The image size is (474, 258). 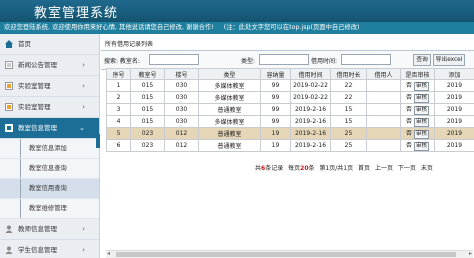 What do you see at coordinates (9, 250) in the screenshot?
I see `student-icon` at bounding box center [9, 250].